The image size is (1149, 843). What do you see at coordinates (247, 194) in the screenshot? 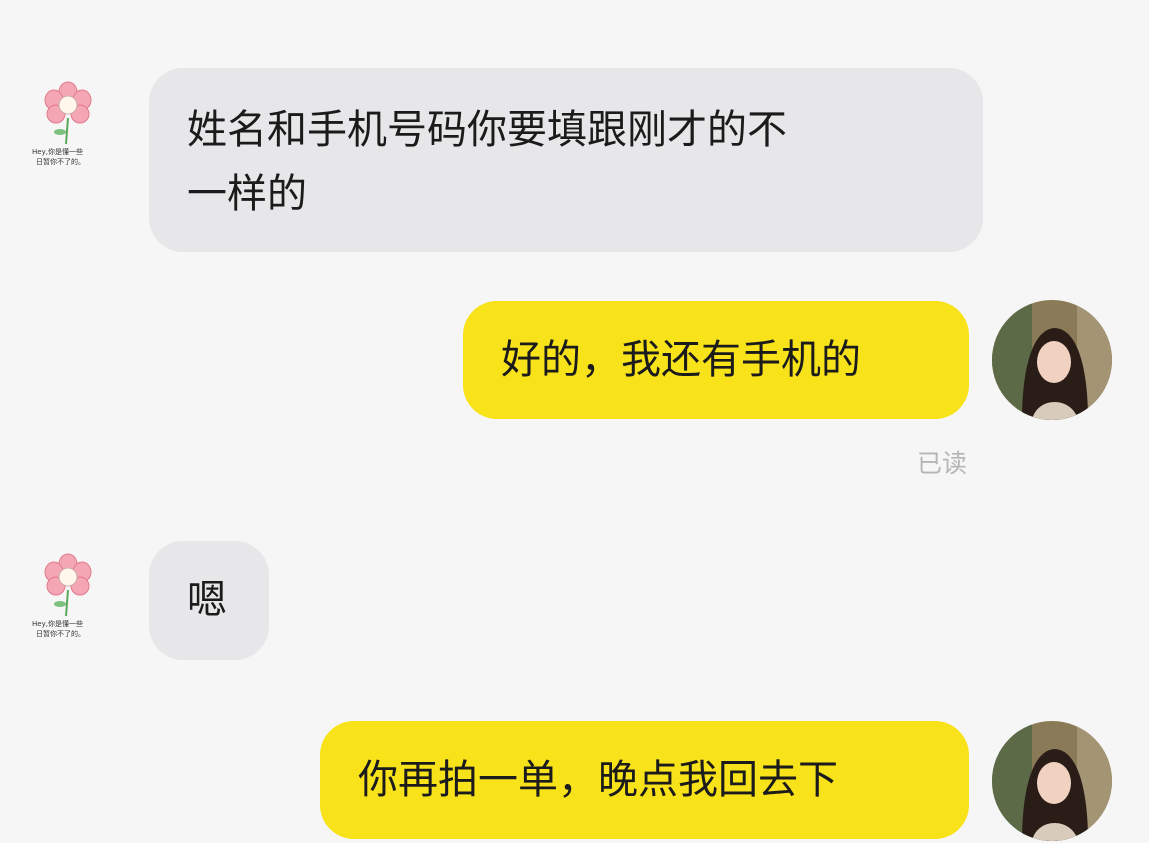
I see `message-line: 一样的` at bounding box center [247, 194].